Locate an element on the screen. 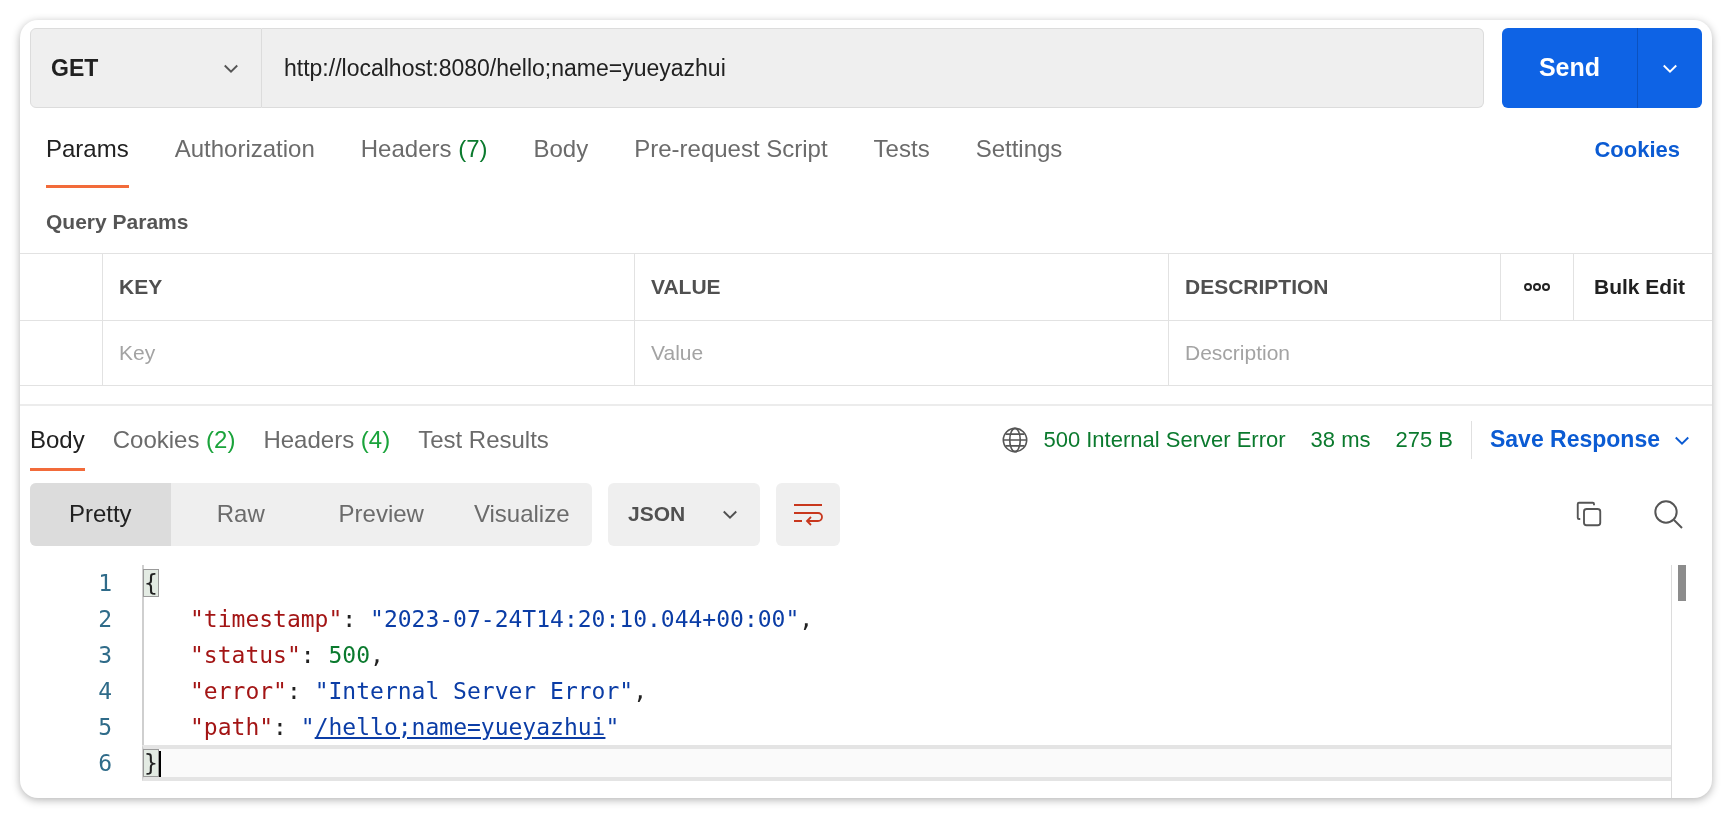 Image resolution: width=1732 pixels, height=818 pixels. tab: Headers (7) is located at coordinates (424, 149).